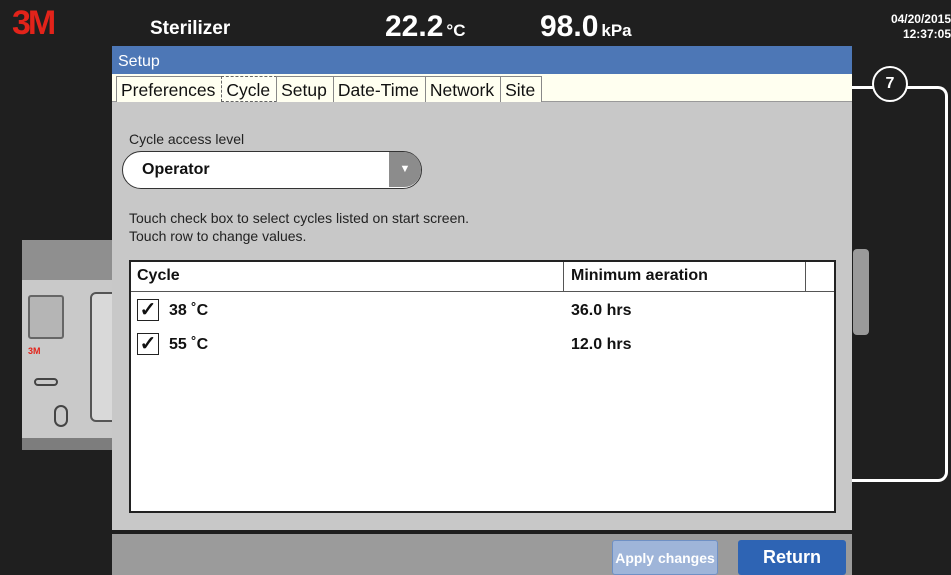 Image resolution: width=951 pixels, height=575 pixels. I want to click on cycle-cell: 55 ˚C, so click(189, 344).